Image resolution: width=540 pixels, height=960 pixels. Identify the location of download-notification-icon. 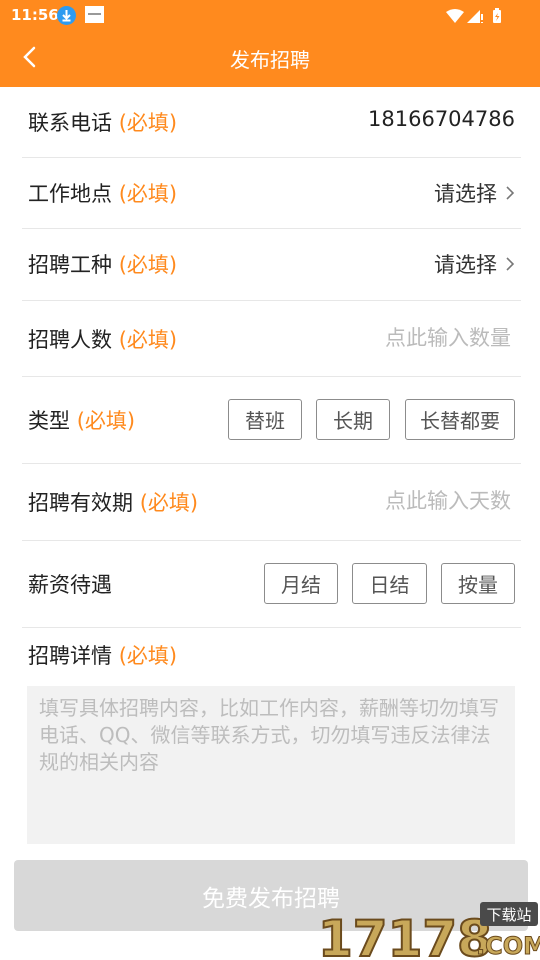
(66, 15).